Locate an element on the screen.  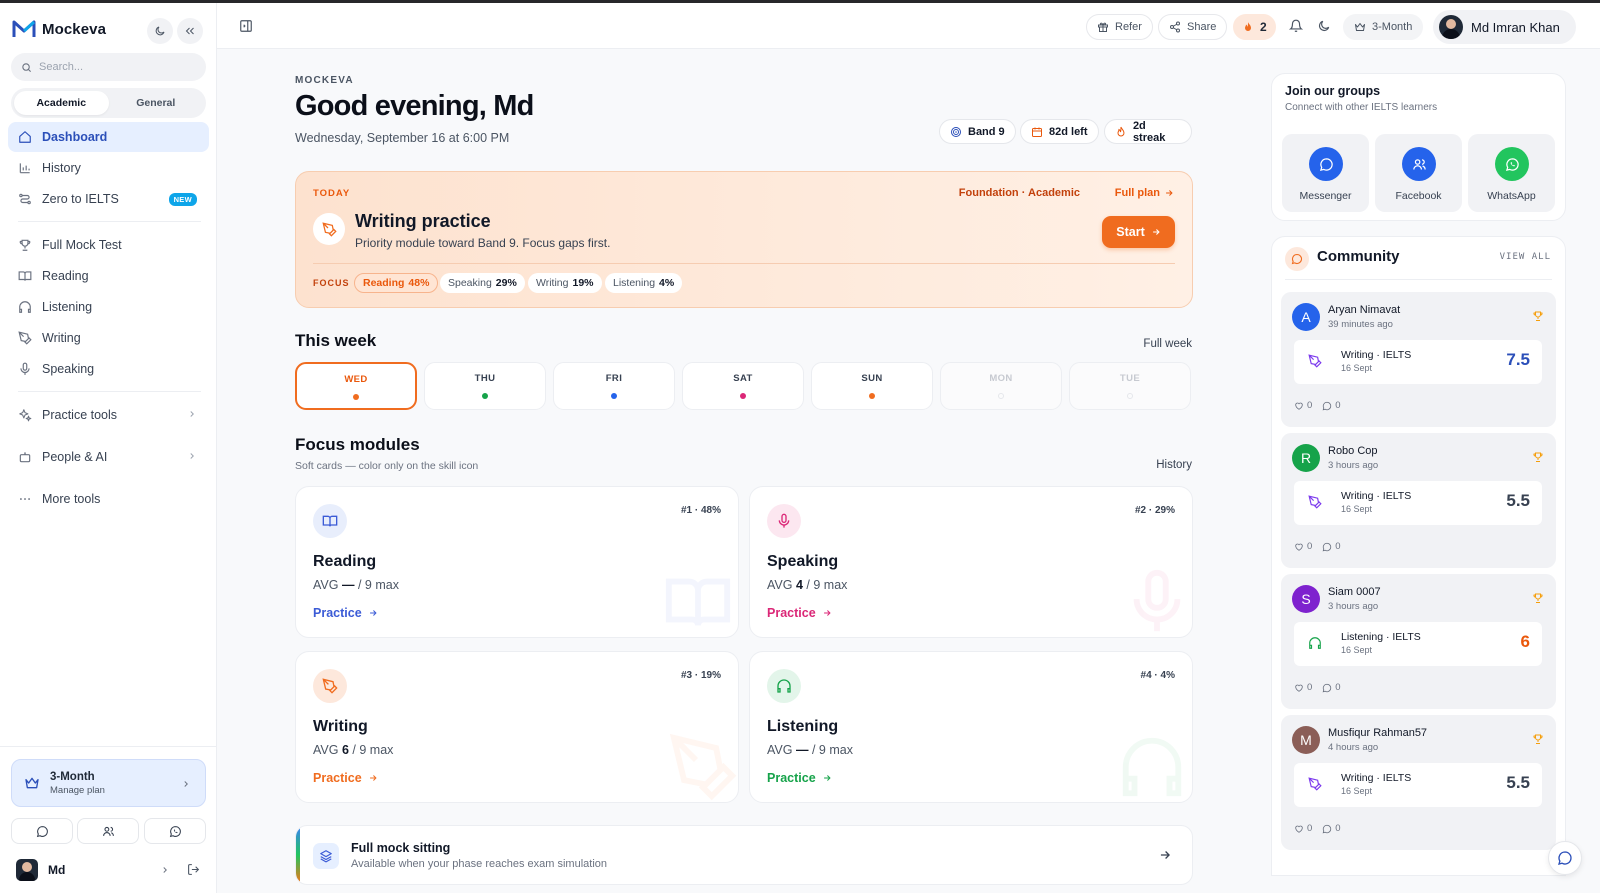
messenger-icon-wrap is located at coordinates (1326, 164).